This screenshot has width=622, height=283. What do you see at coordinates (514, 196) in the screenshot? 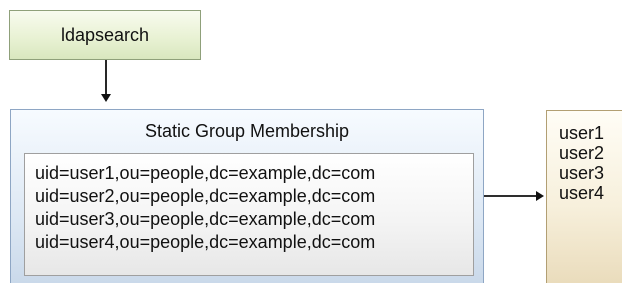
I see `arrow-group-to-users` at bounding box center [514, 196].